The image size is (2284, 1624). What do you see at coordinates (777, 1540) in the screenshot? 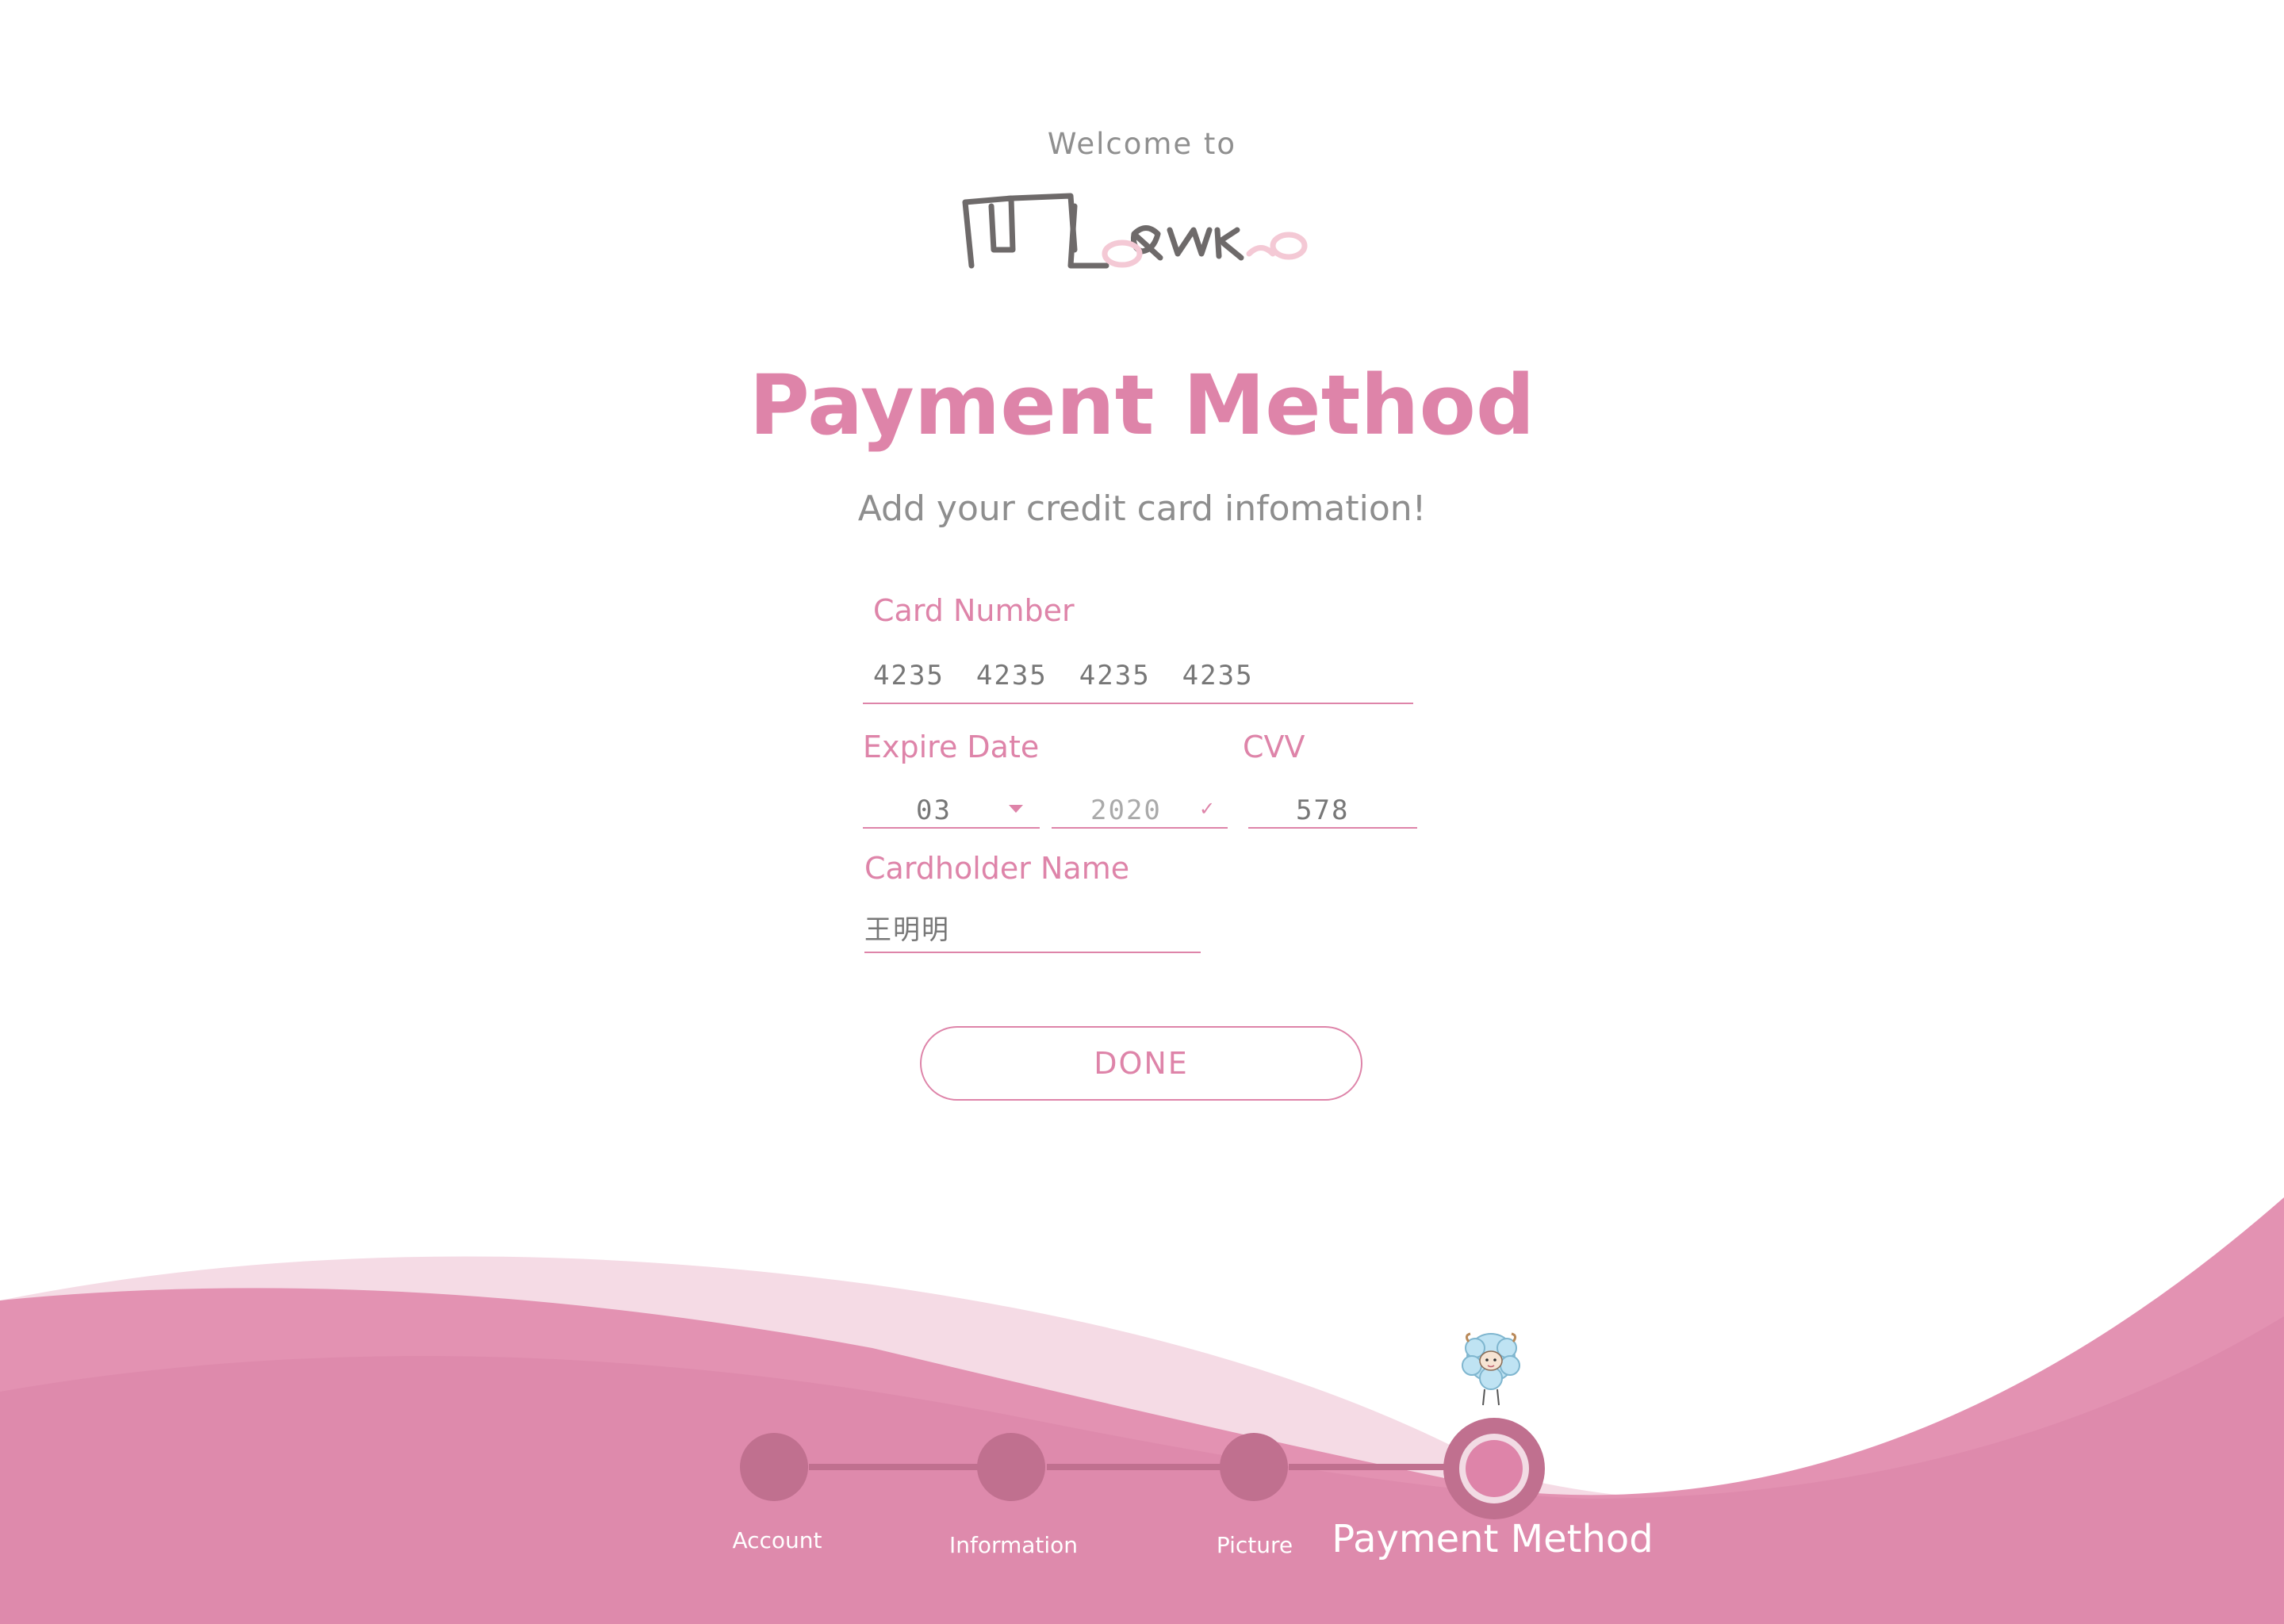
I see `step-account-label: Account` at bounding box center [777, 1540].